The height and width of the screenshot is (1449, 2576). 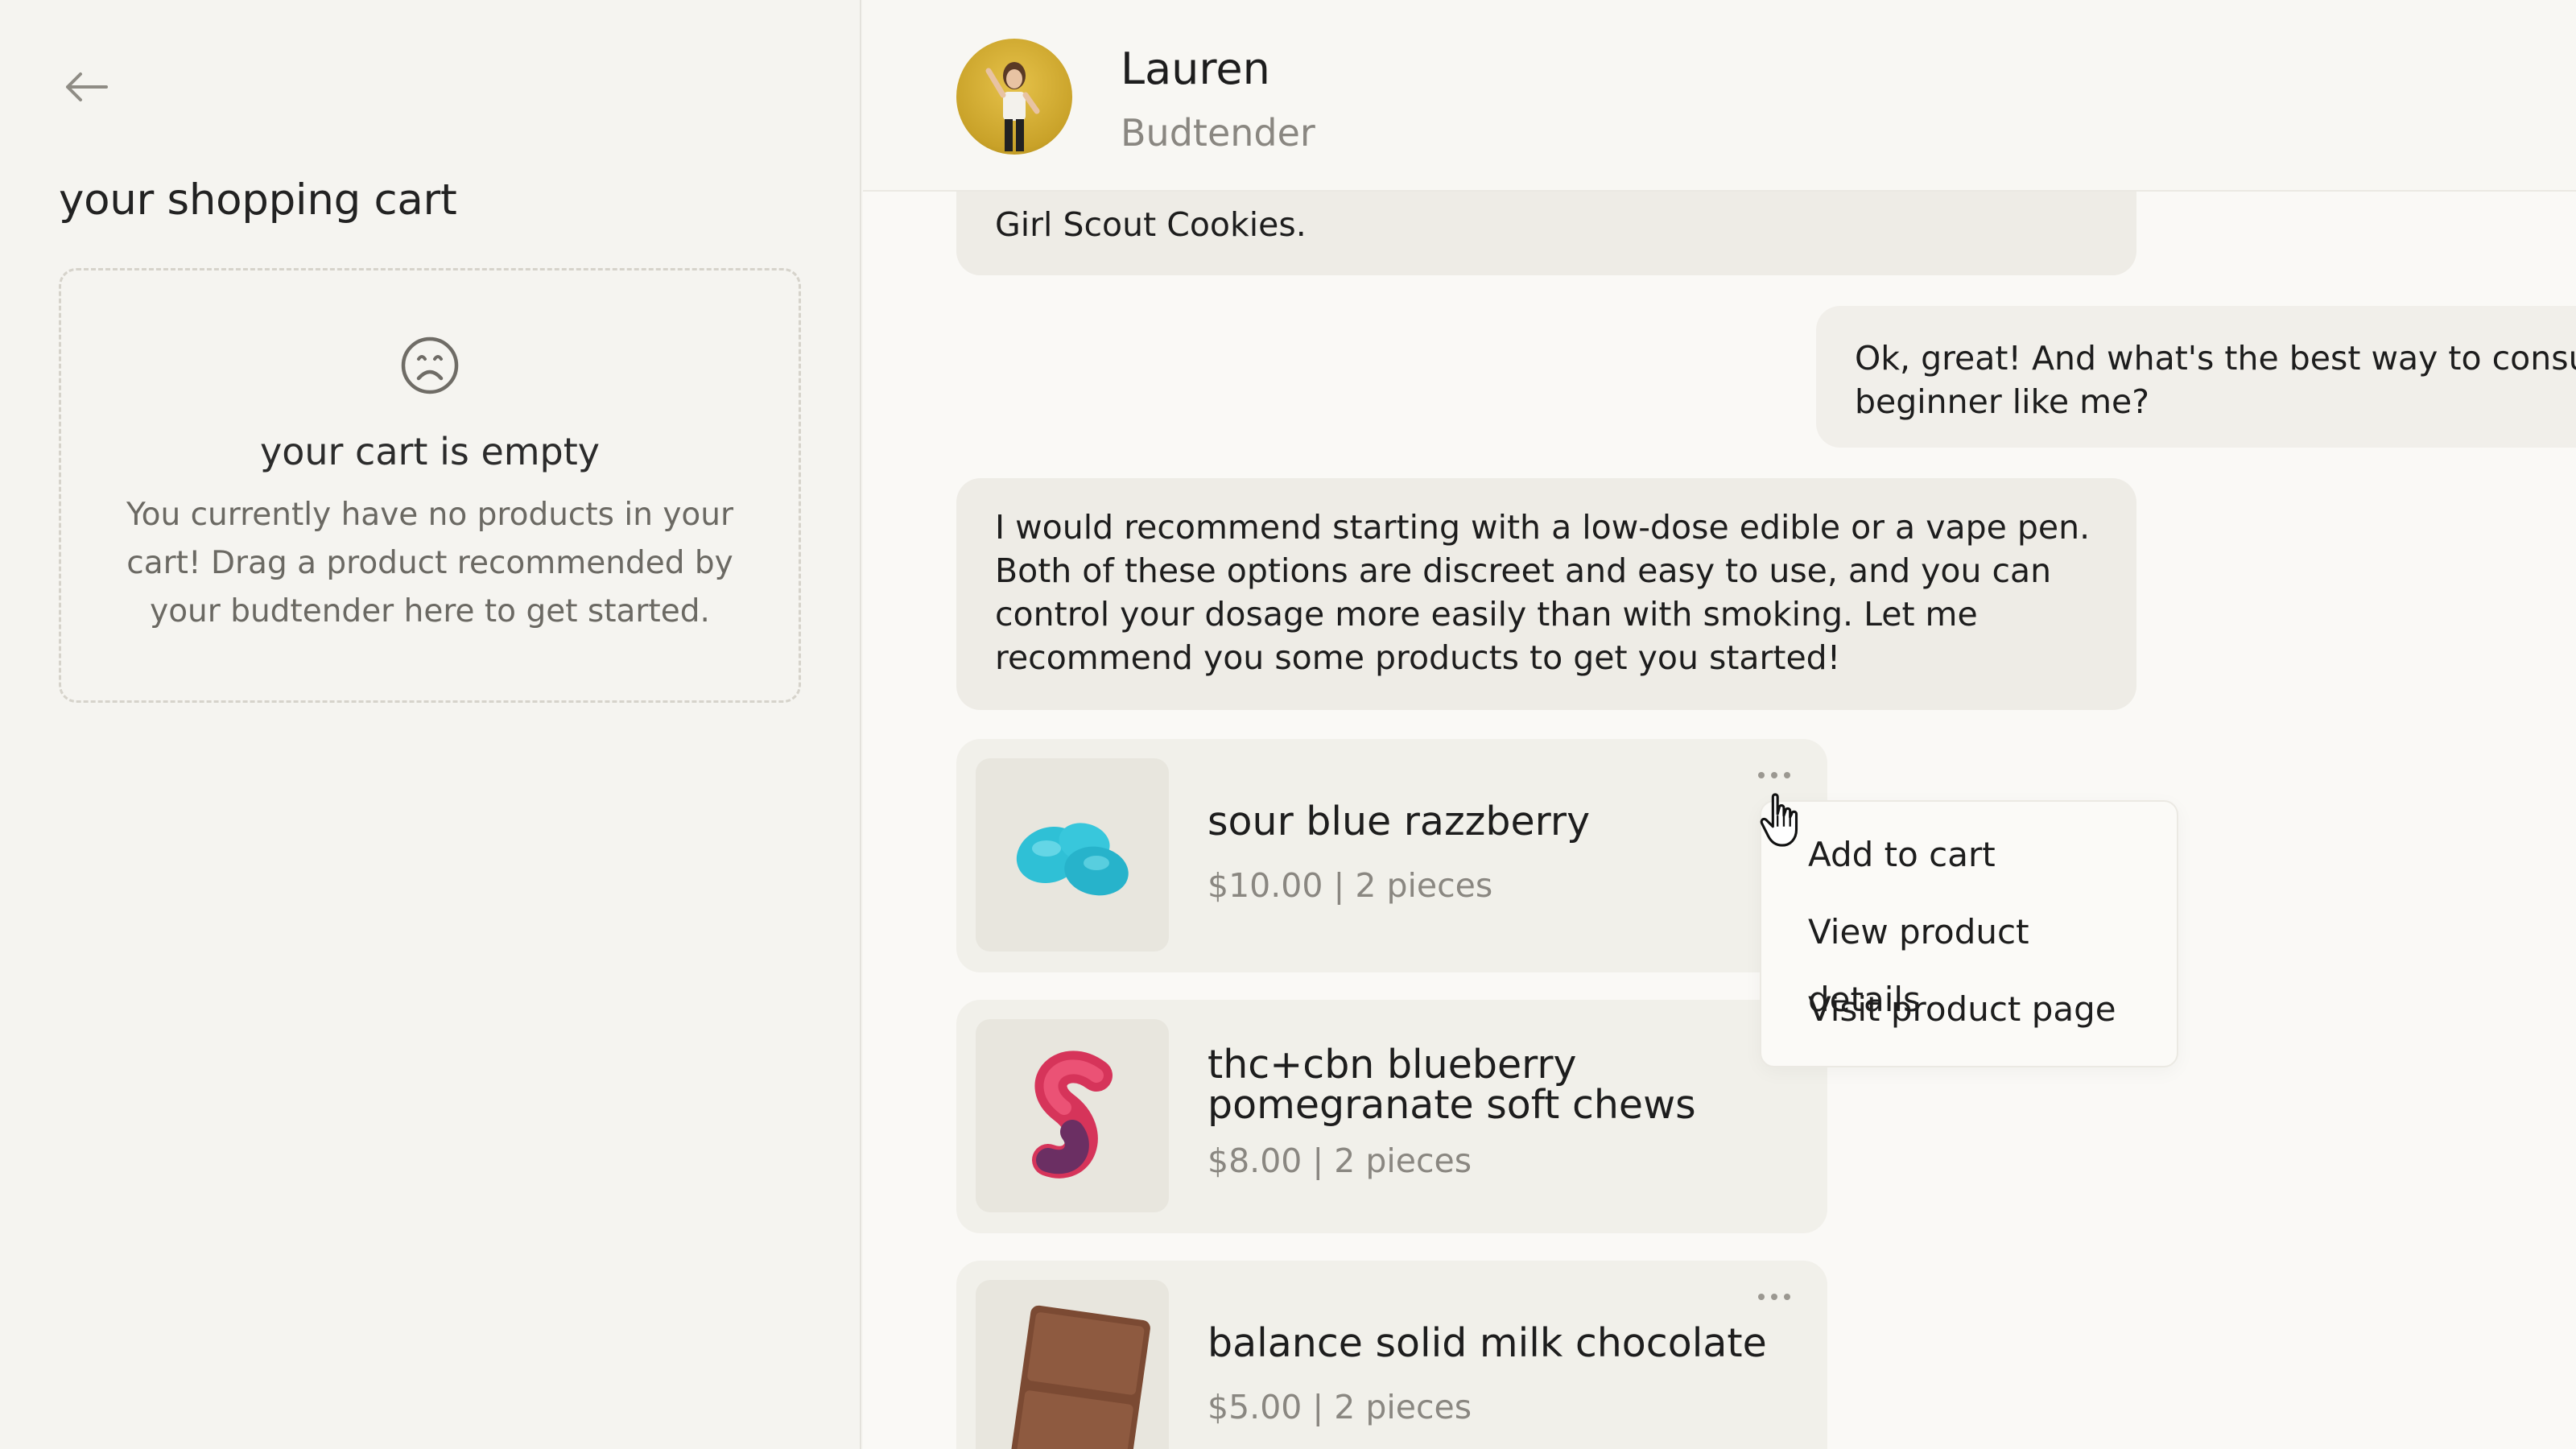 What do you see at coordinates (430, 365) in the screenshot?
I see `sad-face-icon` at bounding box center [430, 365].